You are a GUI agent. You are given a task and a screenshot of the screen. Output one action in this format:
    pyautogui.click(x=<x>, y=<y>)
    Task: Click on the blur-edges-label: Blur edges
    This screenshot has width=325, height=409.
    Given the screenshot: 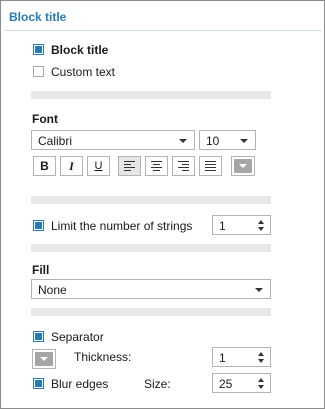 What is the action you would take?
    pyautogui.click(x=80, y=384)
    